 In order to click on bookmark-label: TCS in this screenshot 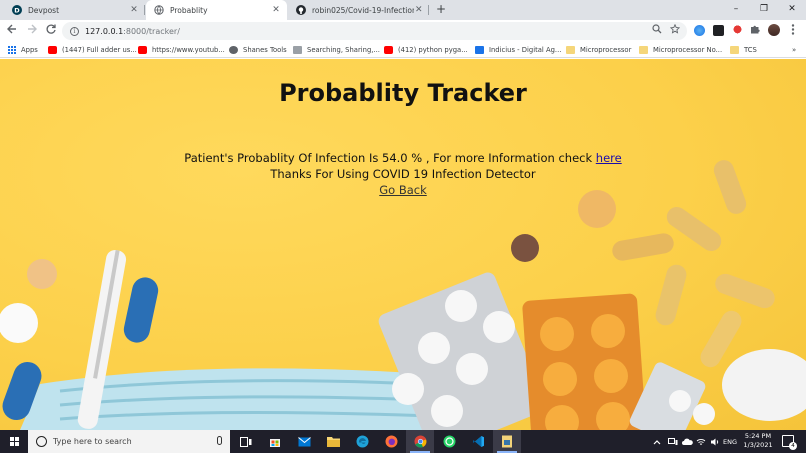, I will do `click(750, 50)`.